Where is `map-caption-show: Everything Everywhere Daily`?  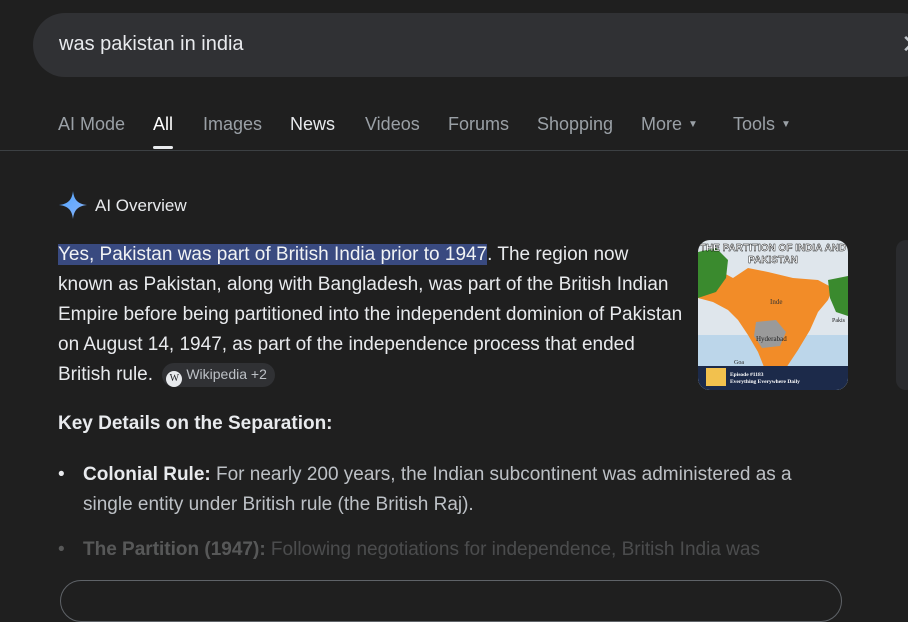
map-caption-show: Everything Everywhere Daily is located at coordinates (765, 382).